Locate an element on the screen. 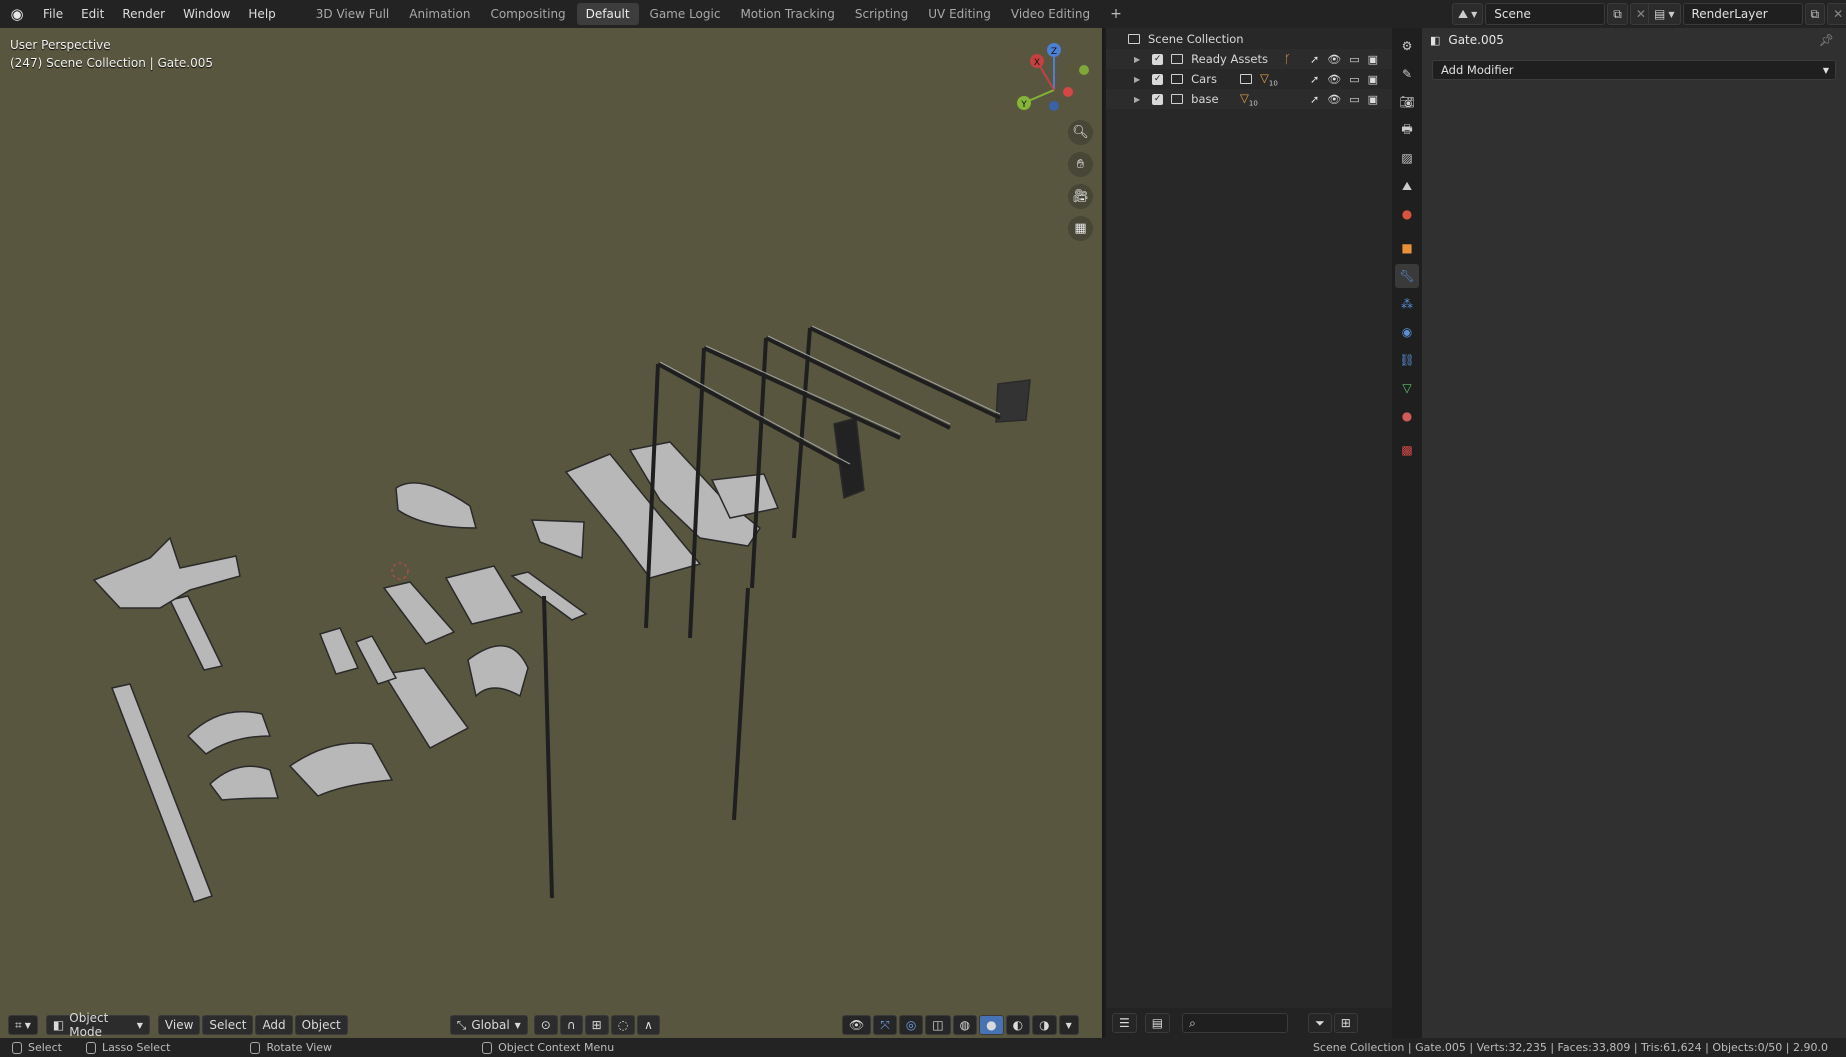 Image resolution: width=1846 pixels, height=1057 pixels. display-mode-dropdown: ▤ is located at coordinates (1157, 1023).